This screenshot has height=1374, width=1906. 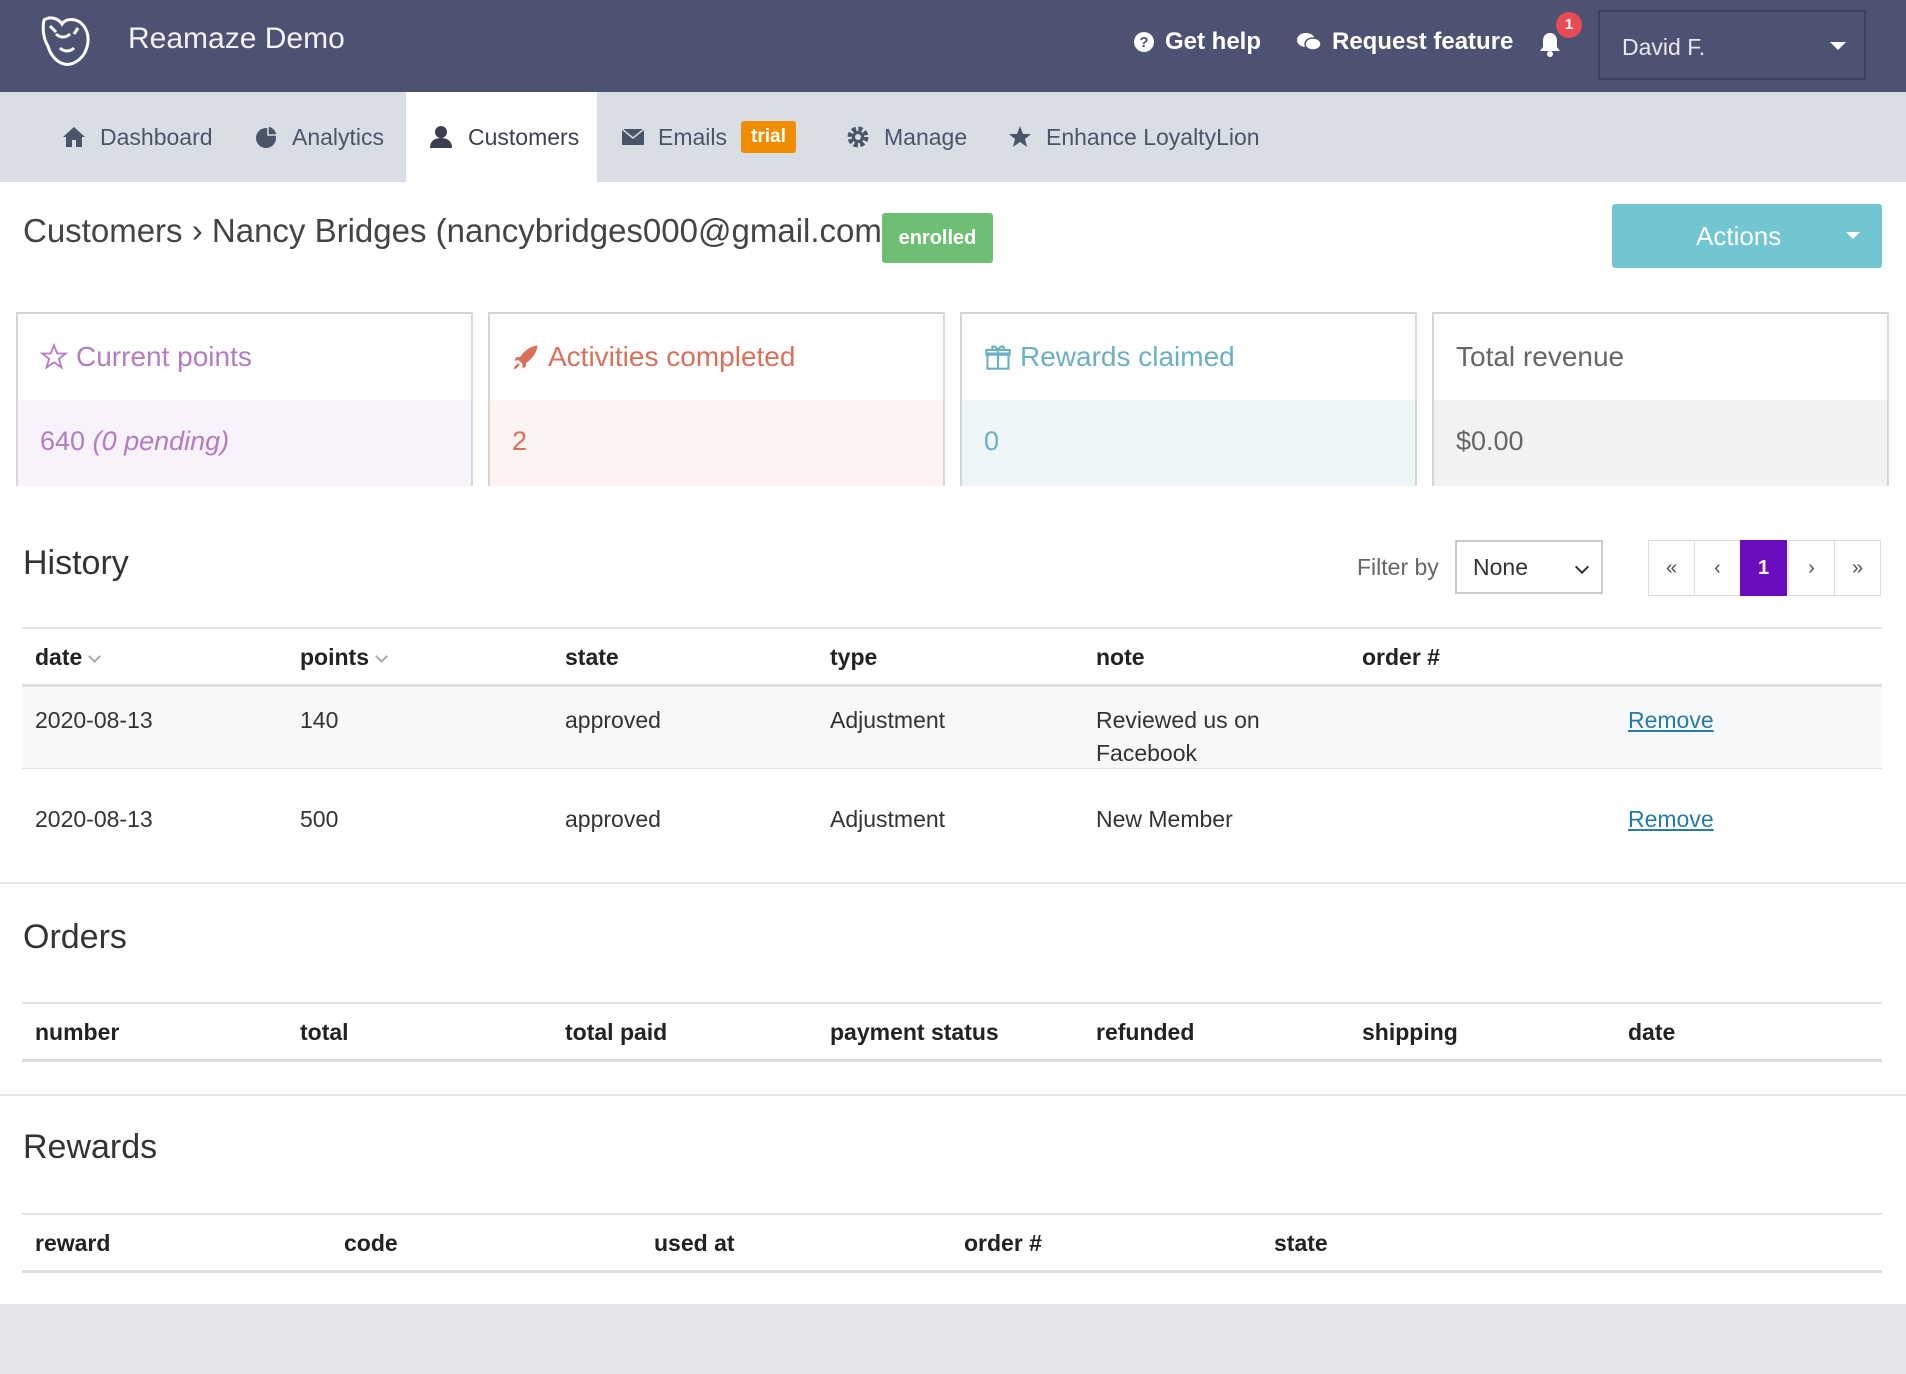 I want to click on star-icon, so click(x=1020, y=137).